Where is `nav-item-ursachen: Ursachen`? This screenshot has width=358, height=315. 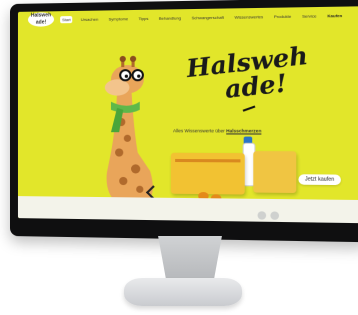
nav-item-ursachen: Ursachen is located at coordinates (90, 18).